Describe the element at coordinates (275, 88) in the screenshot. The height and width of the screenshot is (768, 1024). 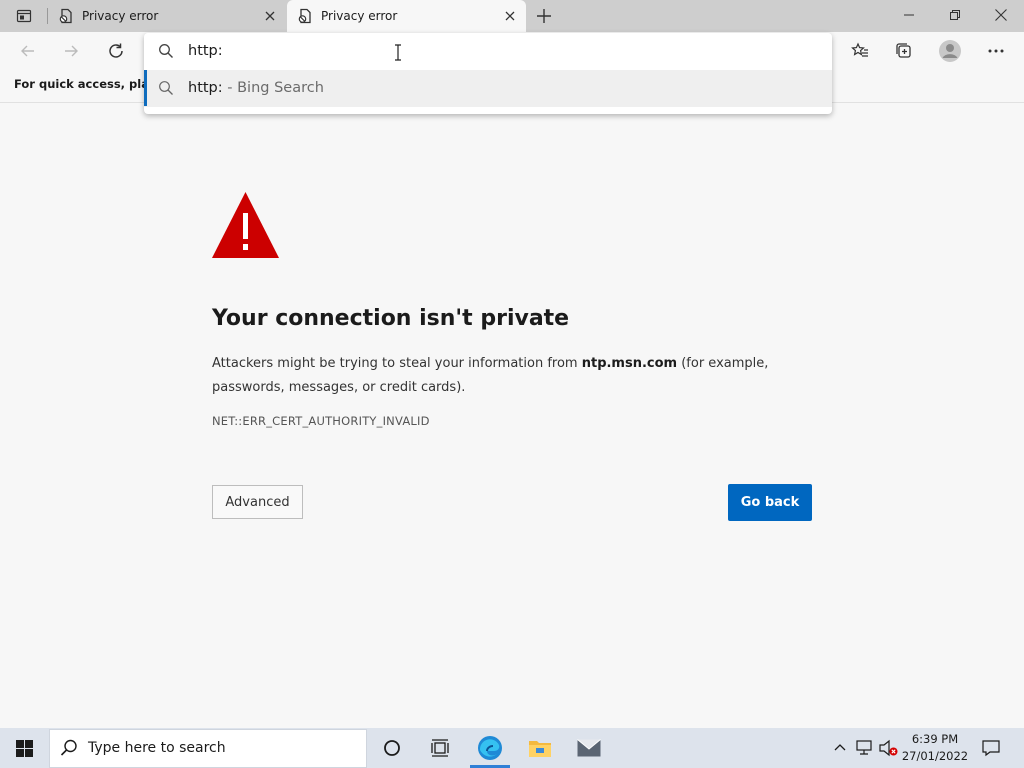
I see `suggestion-suffix: - Bing Search` at that location.